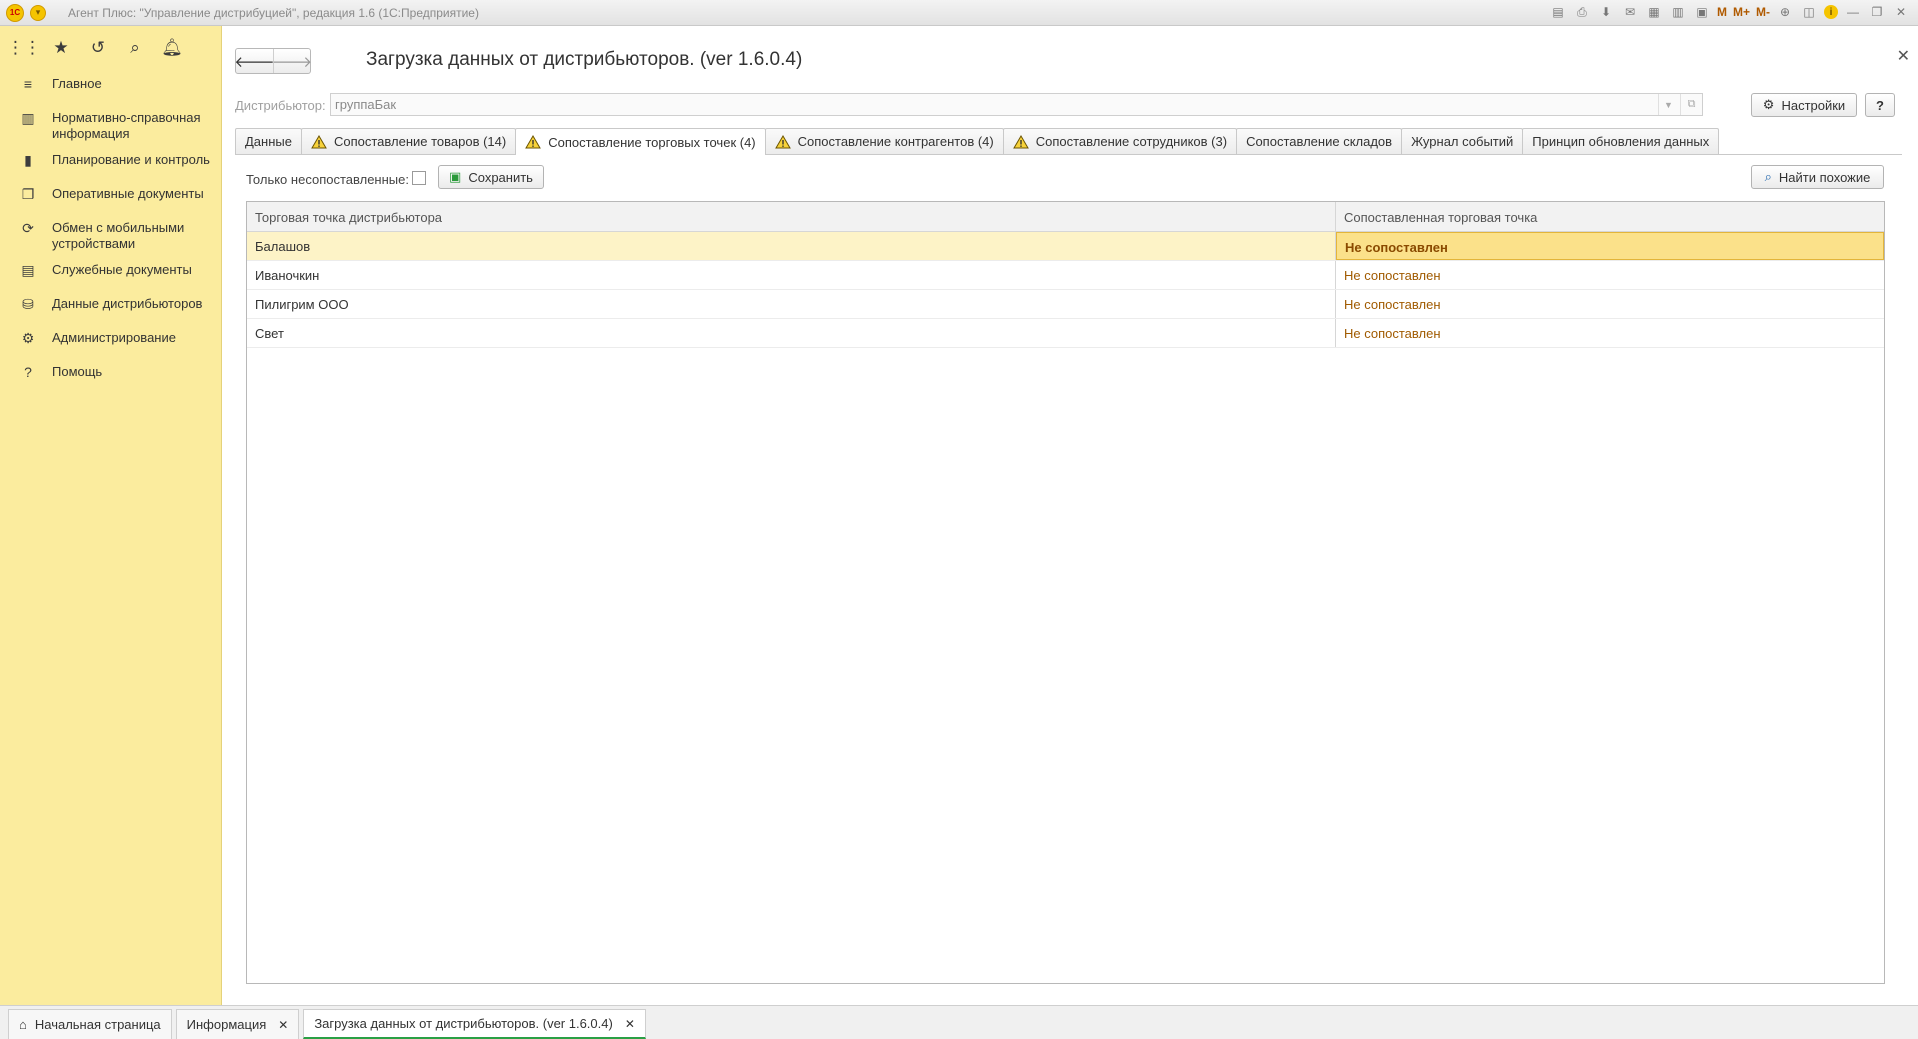 This screenshot has height=1039, width=1918. I want to click on table-row: Балашов Не сопоставлен, so click(1065, 246).